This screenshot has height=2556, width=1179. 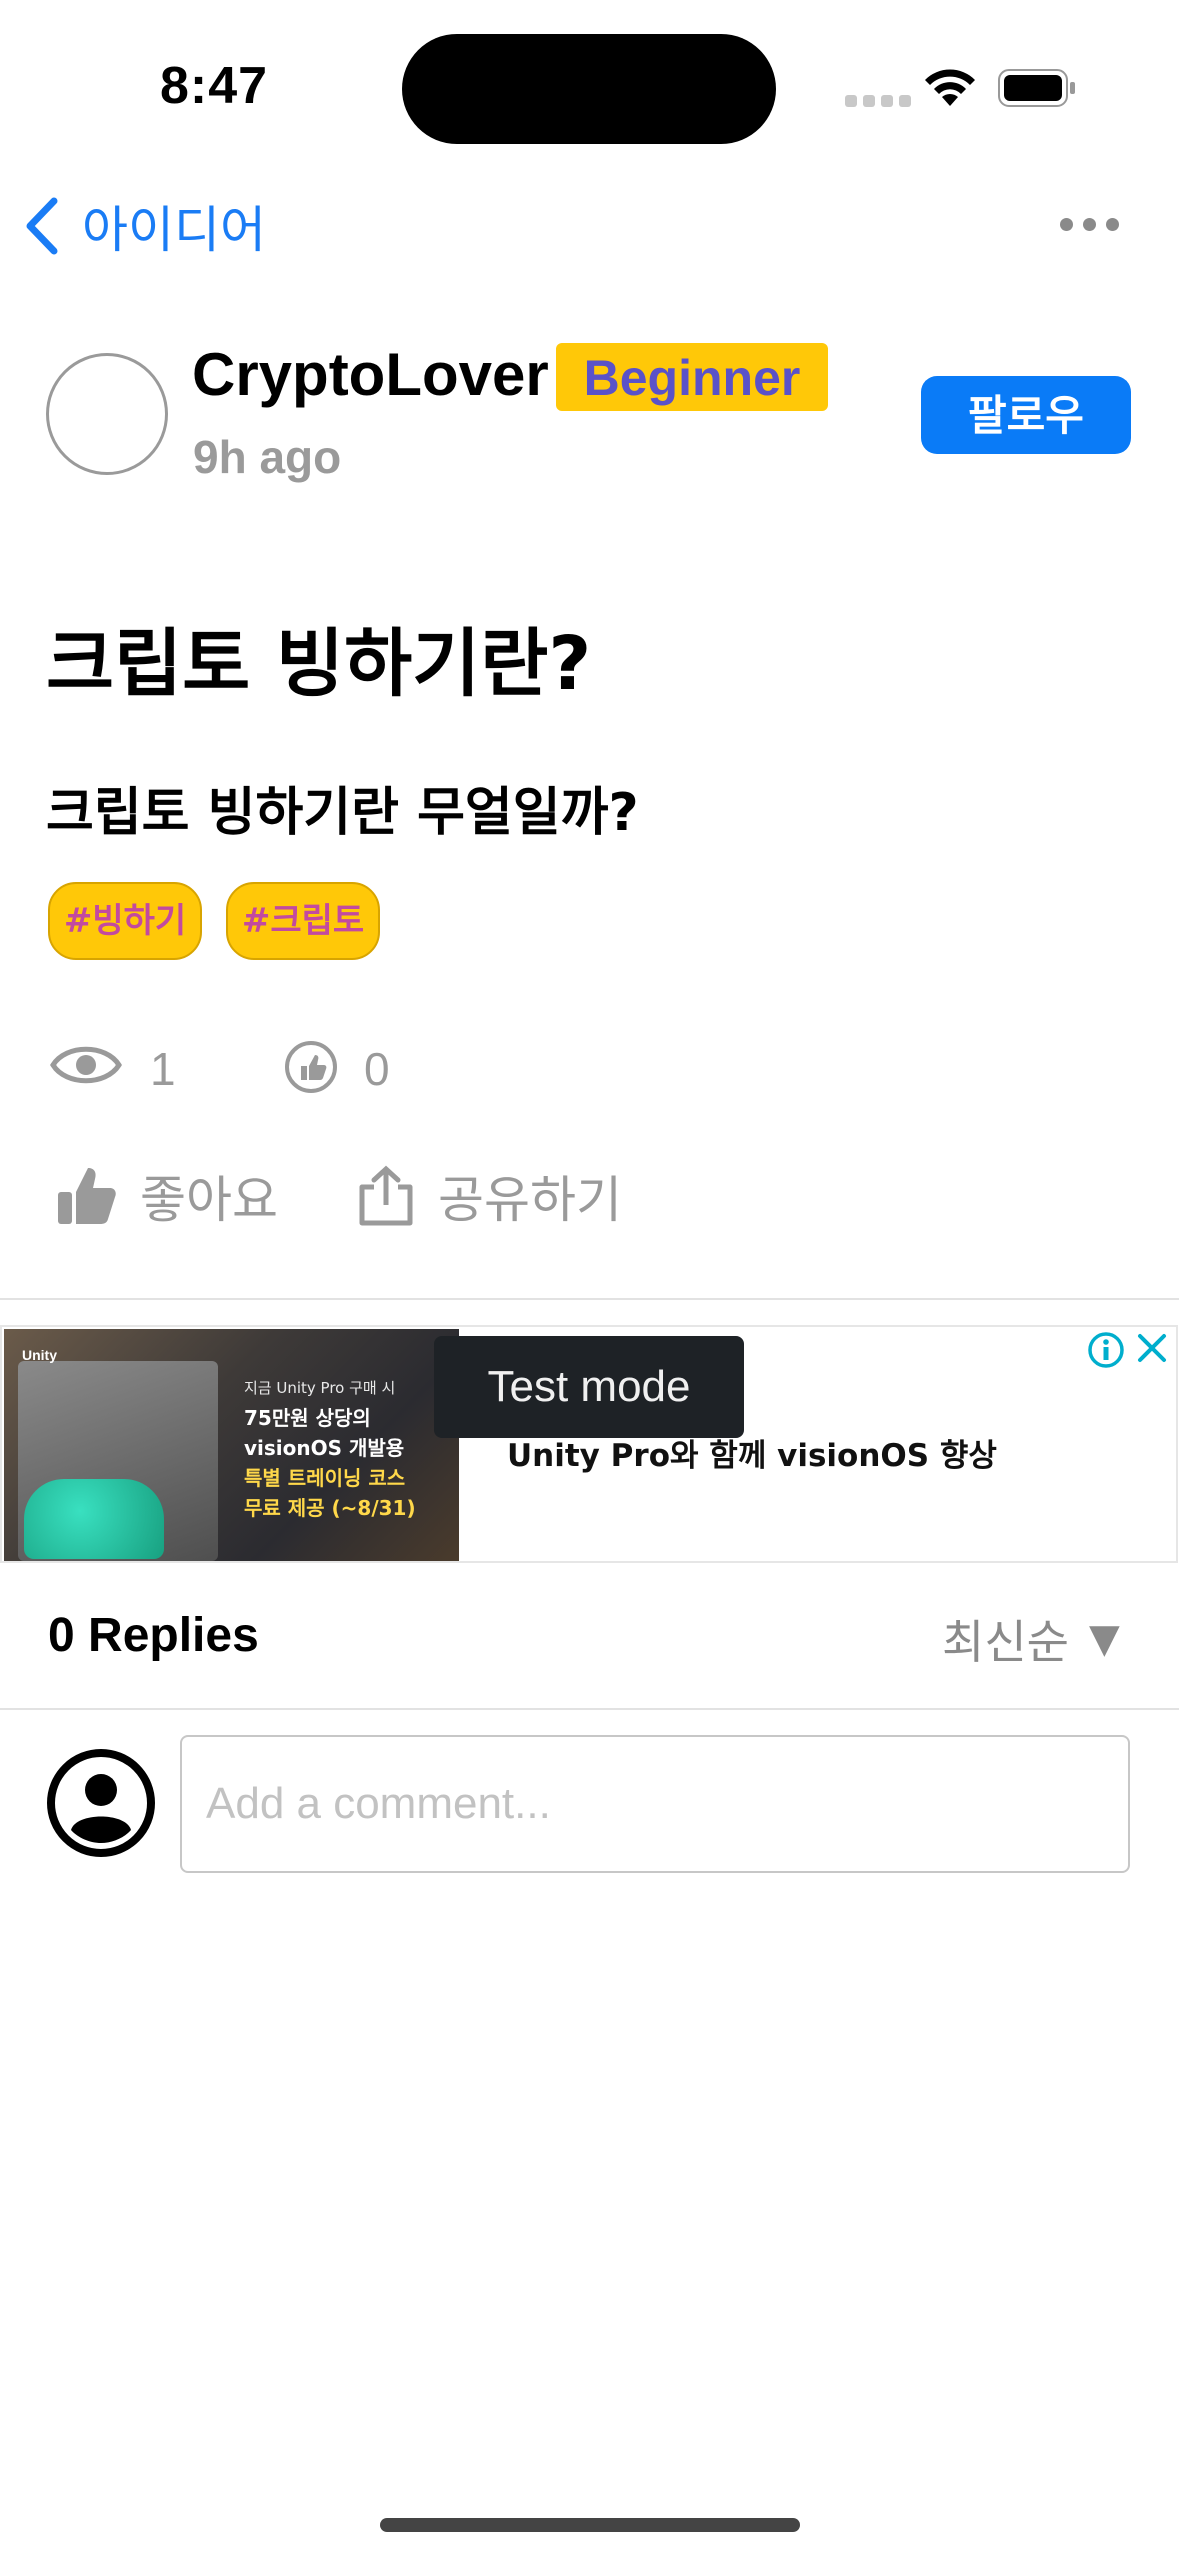 What do you see at coordinates (330, 1508) in the screenshot?
I see `ad-image-line: 무료 제공 (~8/31)` at bounding box center [330, 1508].